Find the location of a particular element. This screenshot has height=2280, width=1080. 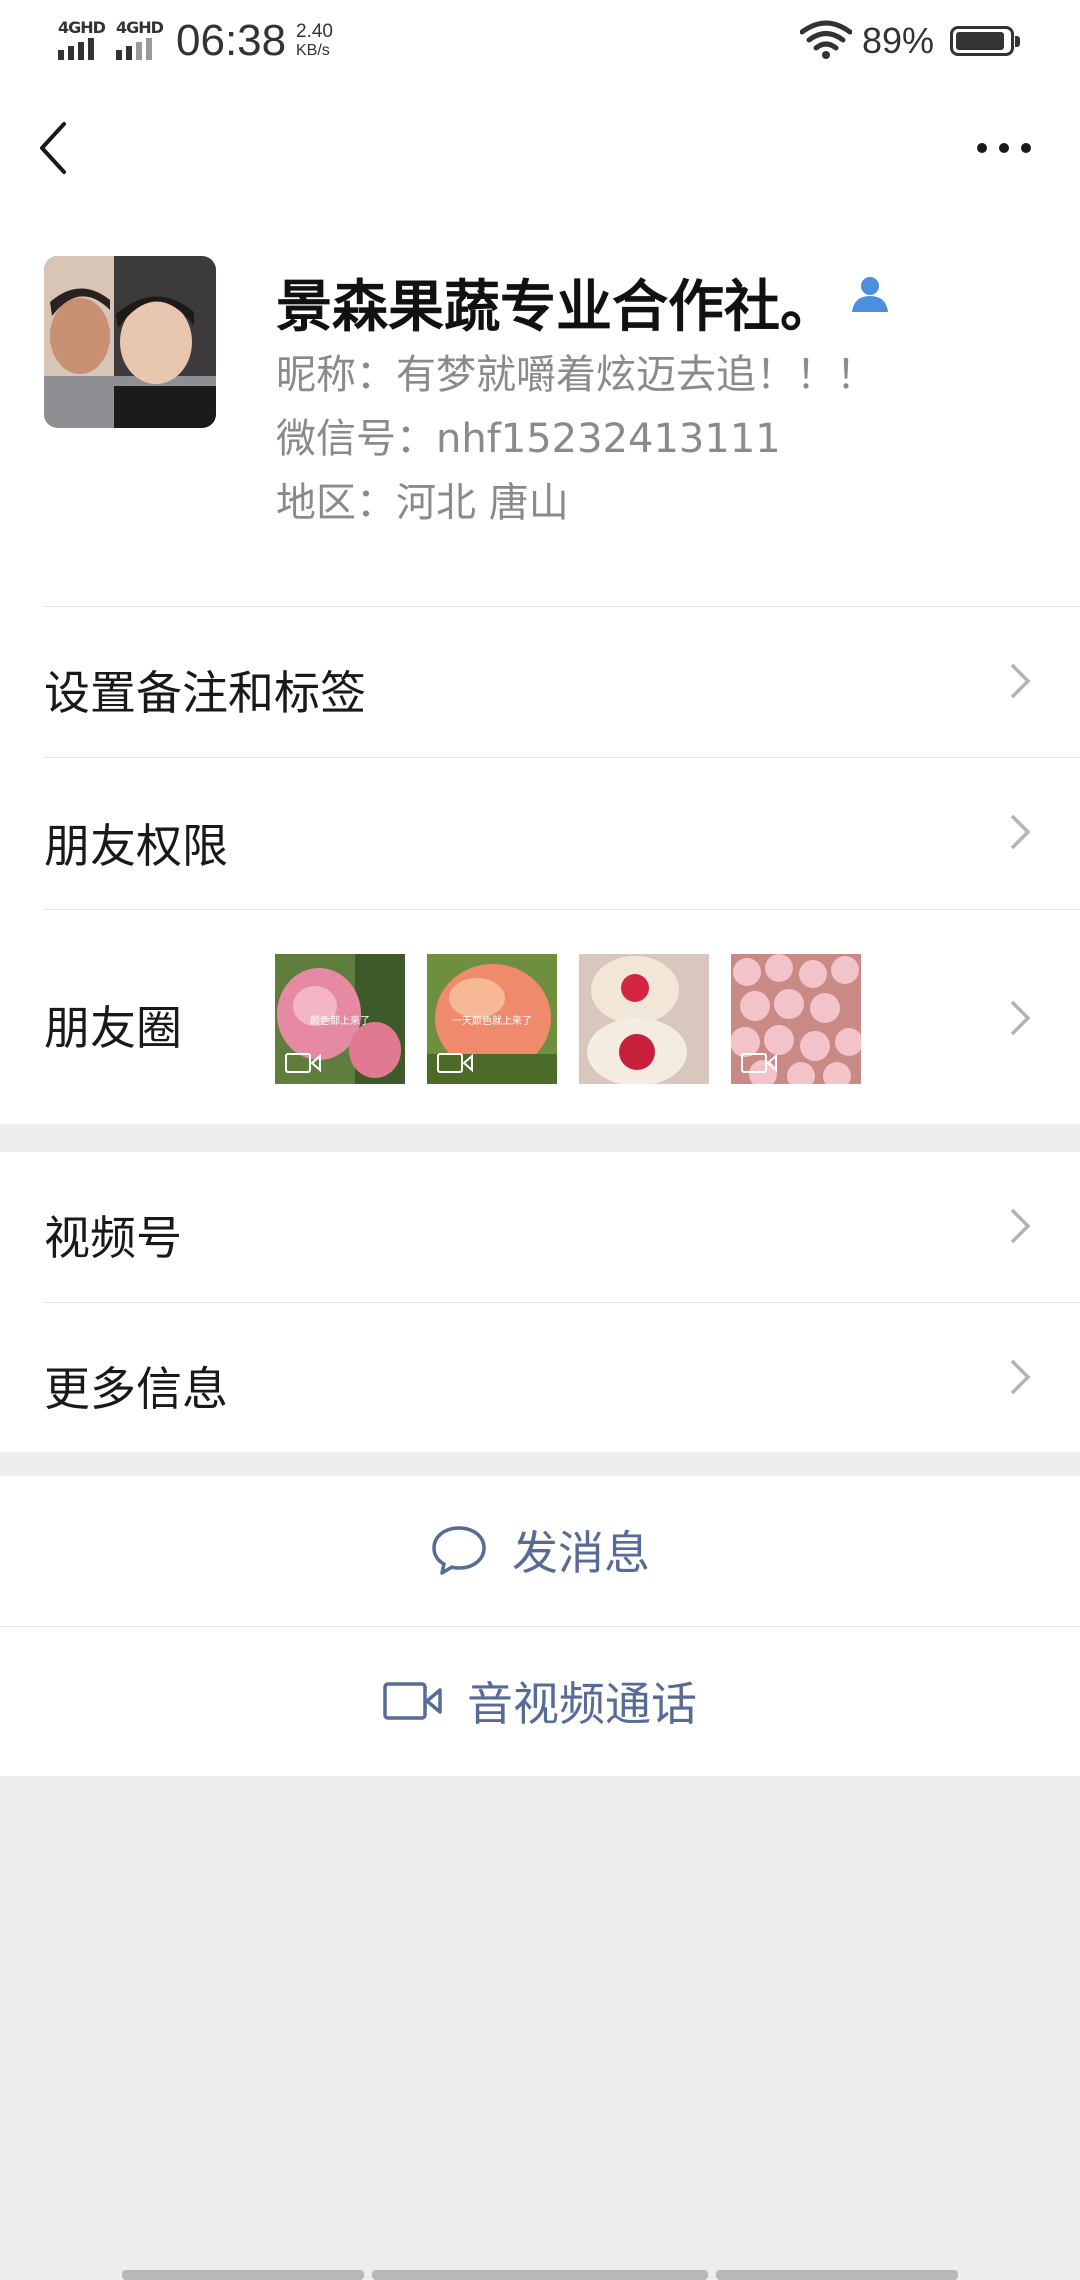

avatar is located at coordinates (130, 342).